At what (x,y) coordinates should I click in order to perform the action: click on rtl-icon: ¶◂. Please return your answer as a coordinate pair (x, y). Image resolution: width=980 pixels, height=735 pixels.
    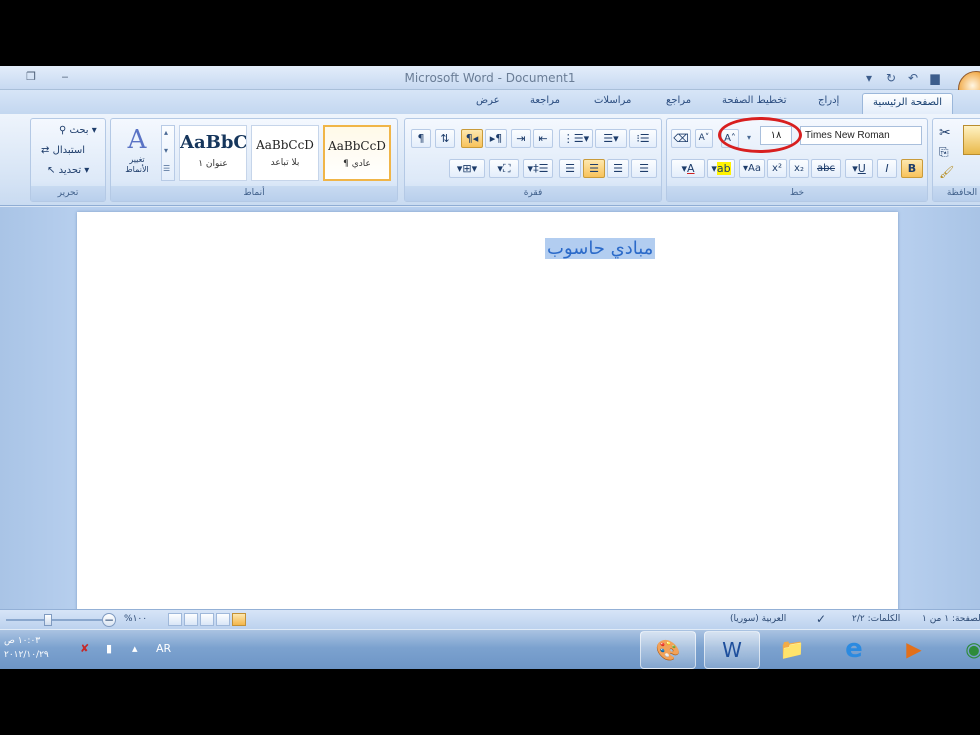
    Looking at the image, I should click on (472, 138).